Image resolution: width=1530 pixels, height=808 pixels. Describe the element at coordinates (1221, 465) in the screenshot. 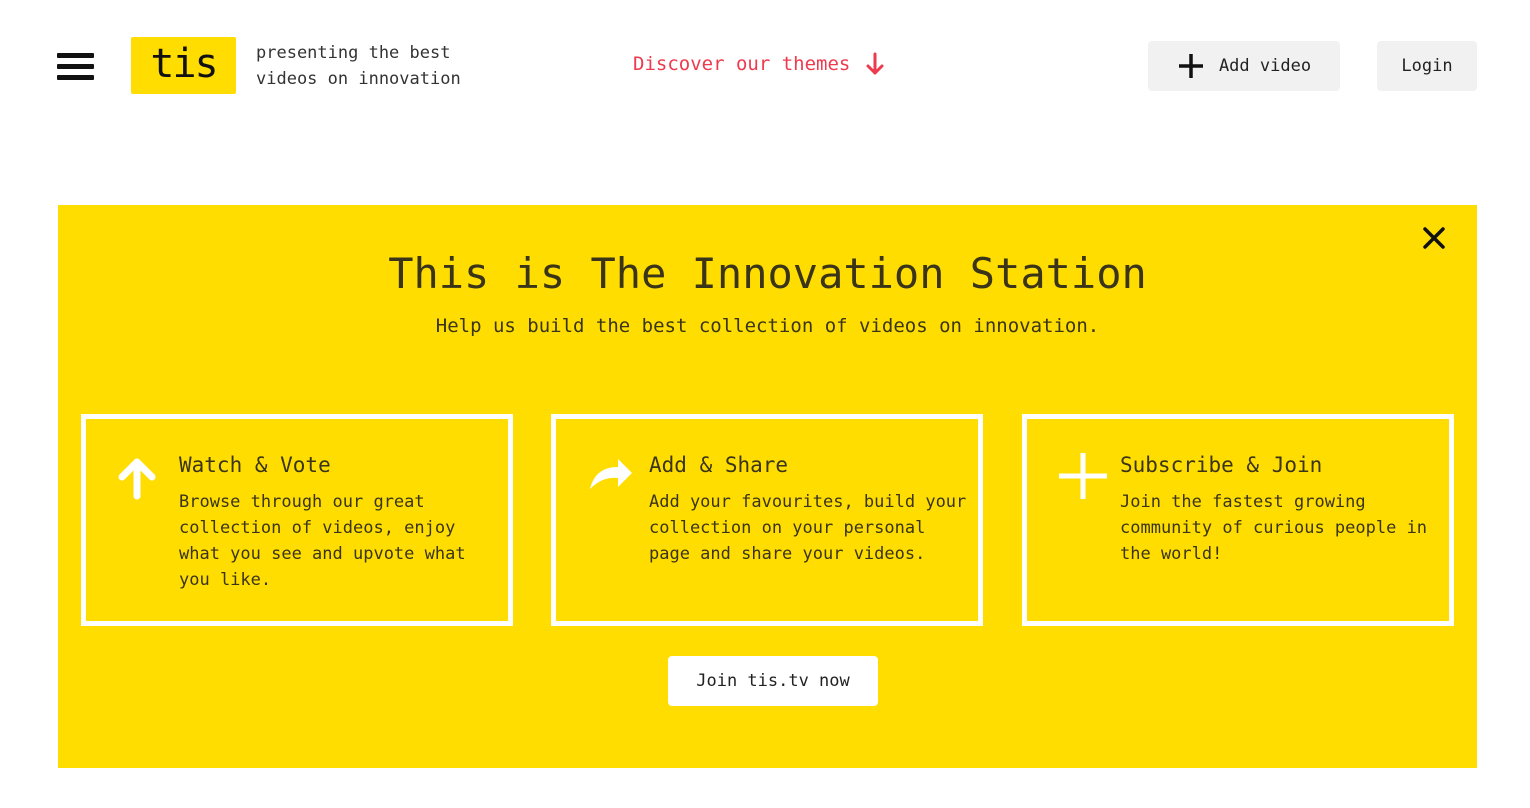

I see `feature-card-title: Subscribe & Join` at that location.